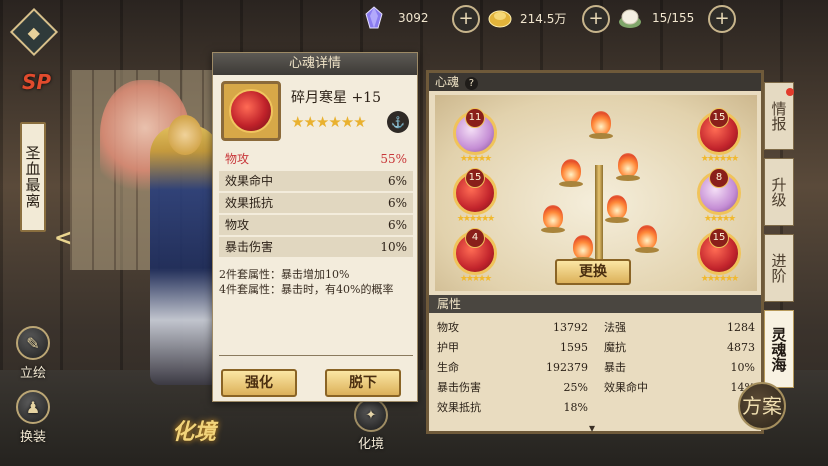 The width and height of the screenshot is (828, 466). I want to click on outfit-icon: ♟, so click(33, 407).